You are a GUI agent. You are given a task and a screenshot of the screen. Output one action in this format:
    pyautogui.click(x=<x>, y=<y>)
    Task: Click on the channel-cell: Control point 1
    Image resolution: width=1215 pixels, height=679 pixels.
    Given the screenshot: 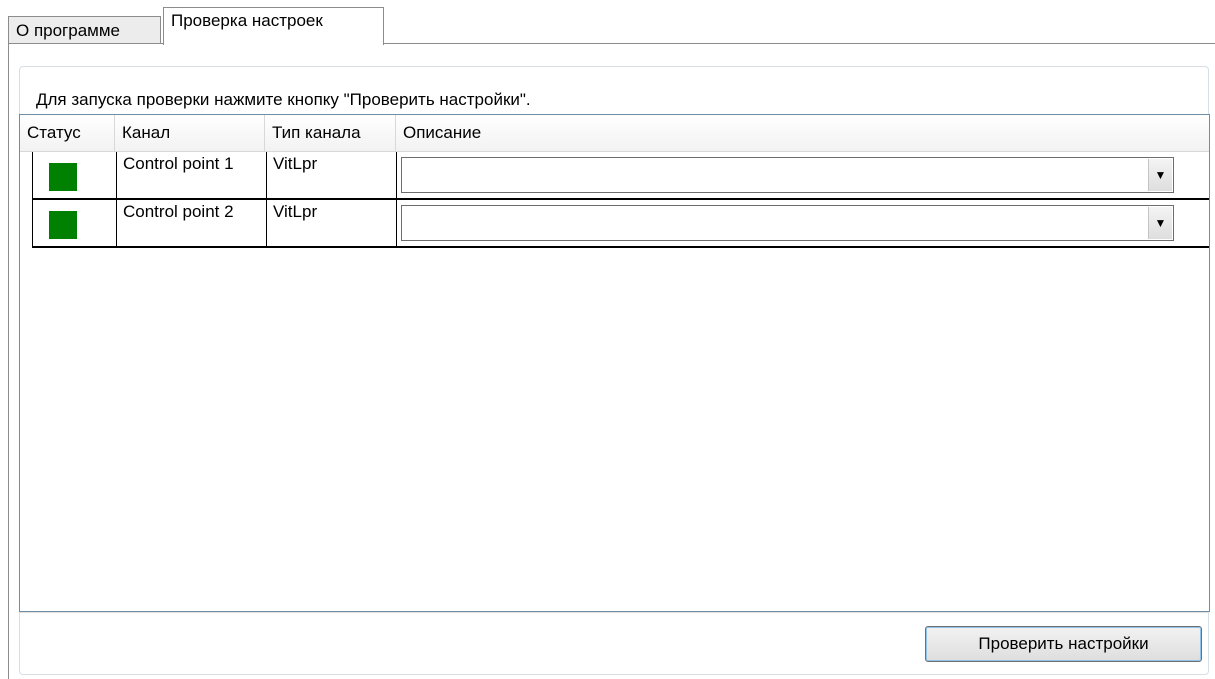 What is the action you would take?
    pyautogui.click(x=191, y=175)
    